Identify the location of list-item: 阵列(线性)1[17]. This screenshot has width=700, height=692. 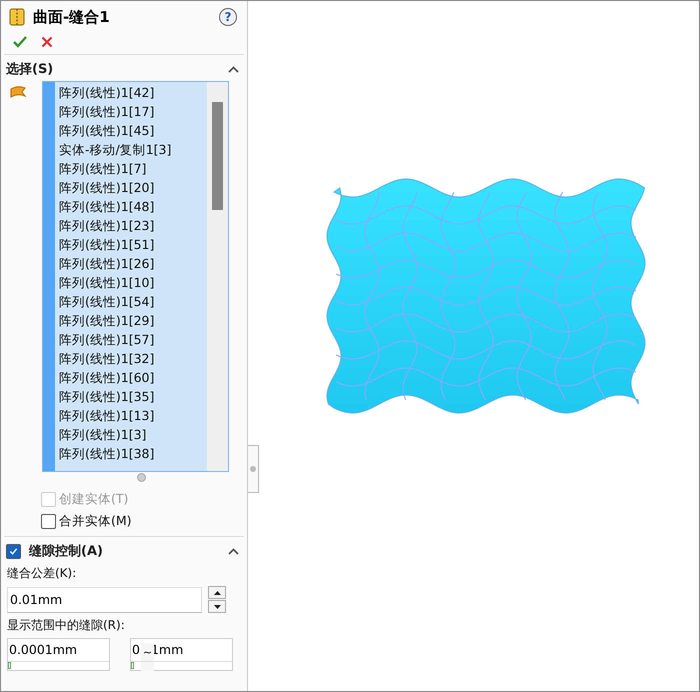
(131, 111).